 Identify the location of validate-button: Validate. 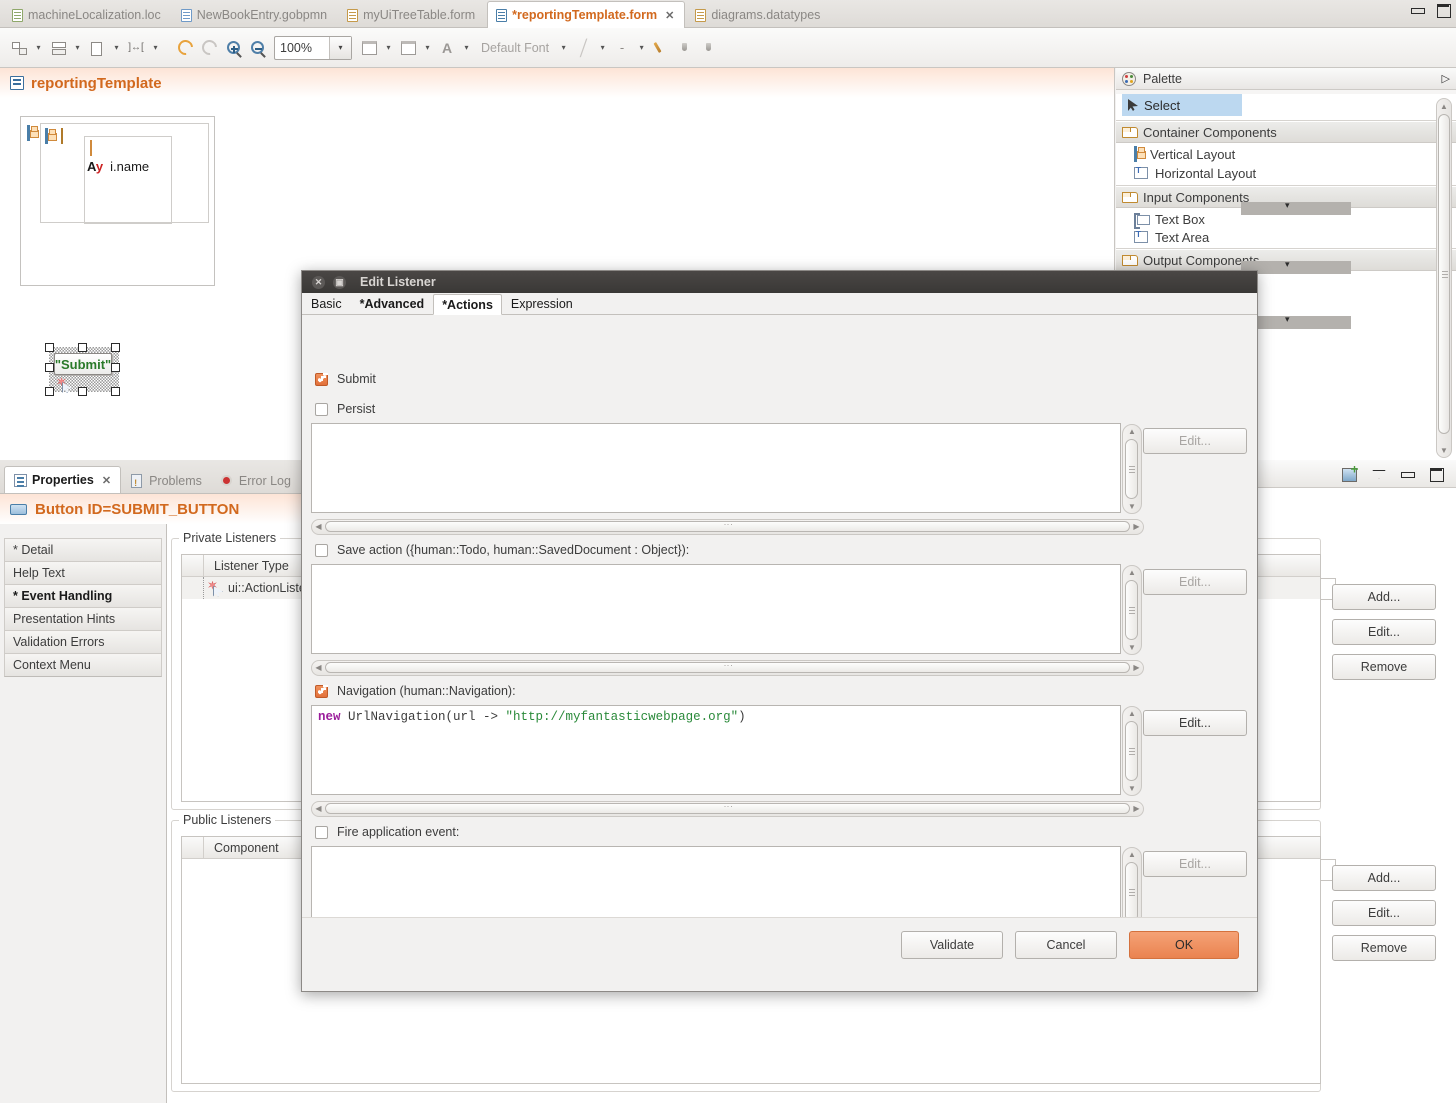
(952, 944).